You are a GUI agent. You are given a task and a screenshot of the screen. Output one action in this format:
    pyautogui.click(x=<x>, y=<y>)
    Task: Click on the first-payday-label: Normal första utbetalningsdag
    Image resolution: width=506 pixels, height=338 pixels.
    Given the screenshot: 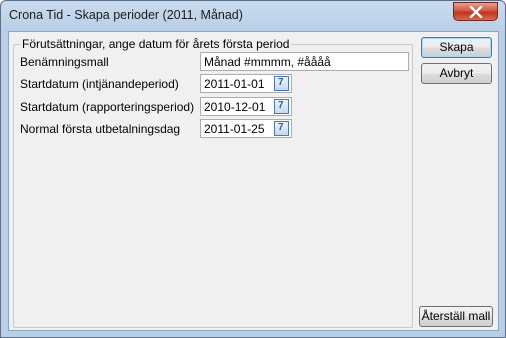 What is the action you would take?
    pyautogui.click(x=100, y=129)
    